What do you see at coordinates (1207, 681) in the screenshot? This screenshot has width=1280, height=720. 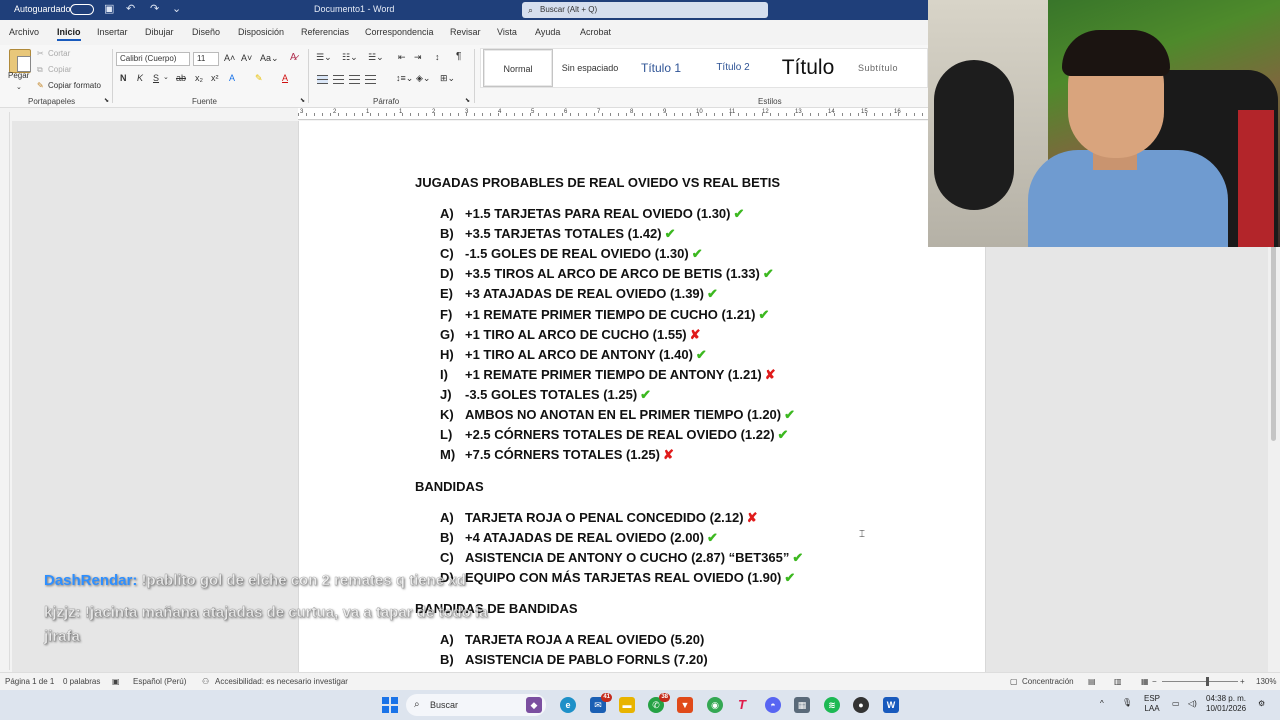 I see `zoom-slider-thumb` at bounding box center [1207, 681].